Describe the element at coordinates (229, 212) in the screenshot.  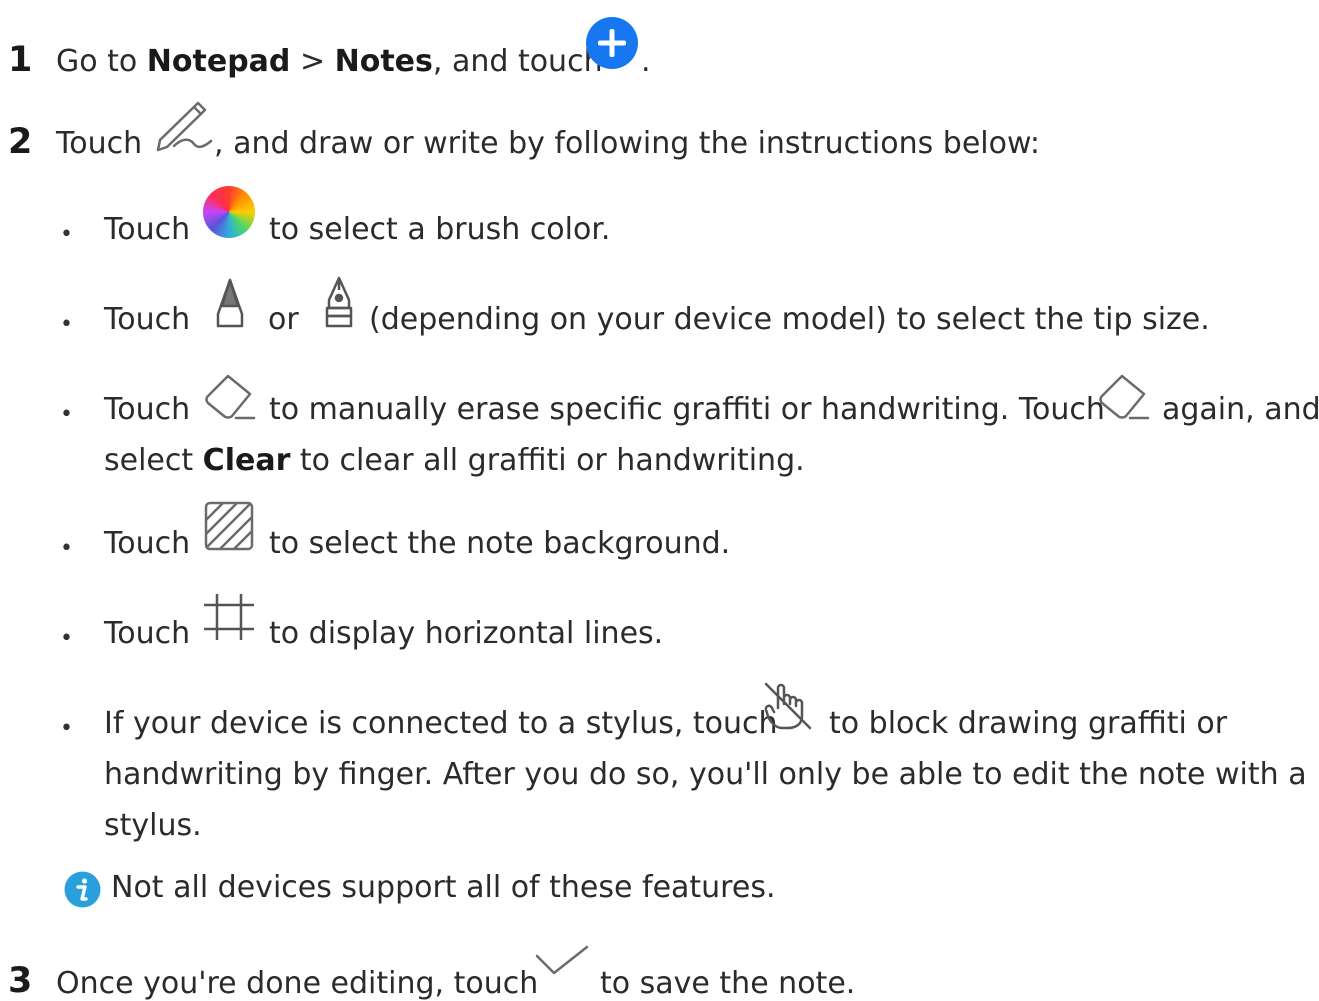
I see `color-wheel-icon` at that location.